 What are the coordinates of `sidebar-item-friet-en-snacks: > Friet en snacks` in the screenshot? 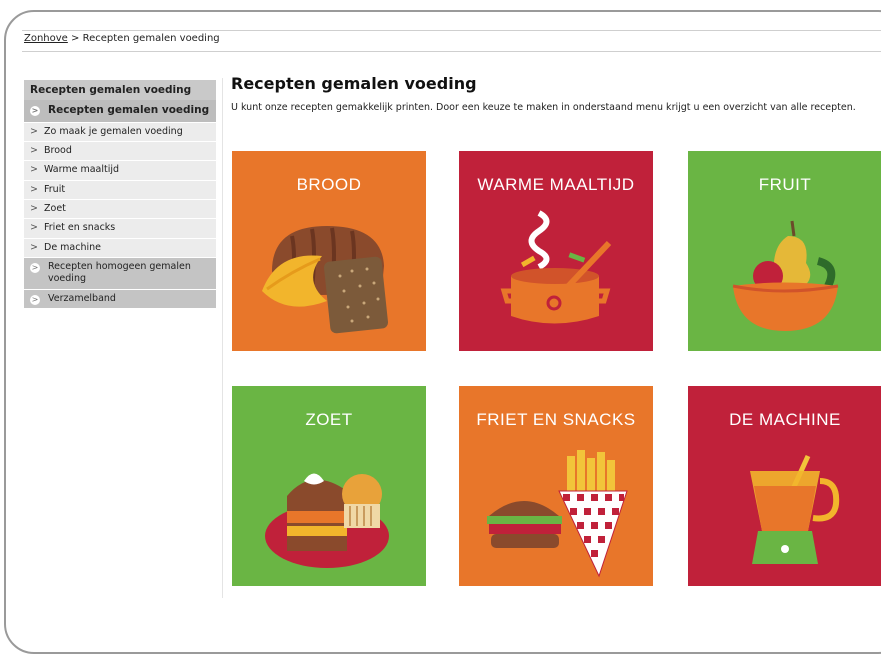 It's located at (120, 229).